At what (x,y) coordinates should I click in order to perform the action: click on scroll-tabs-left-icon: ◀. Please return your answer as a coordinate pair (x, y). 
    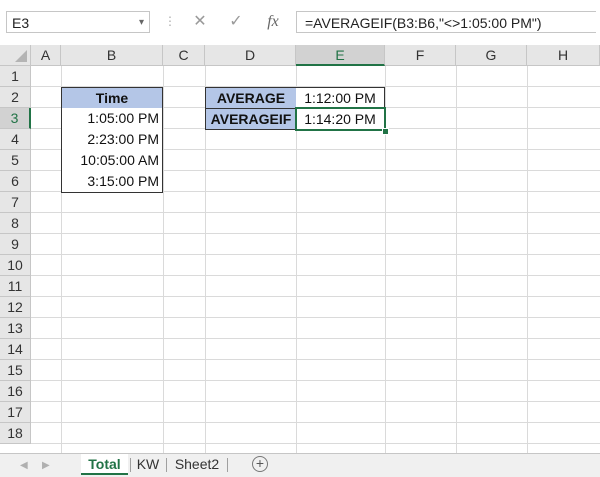
    Looking at the image, I should click on (24, 465).